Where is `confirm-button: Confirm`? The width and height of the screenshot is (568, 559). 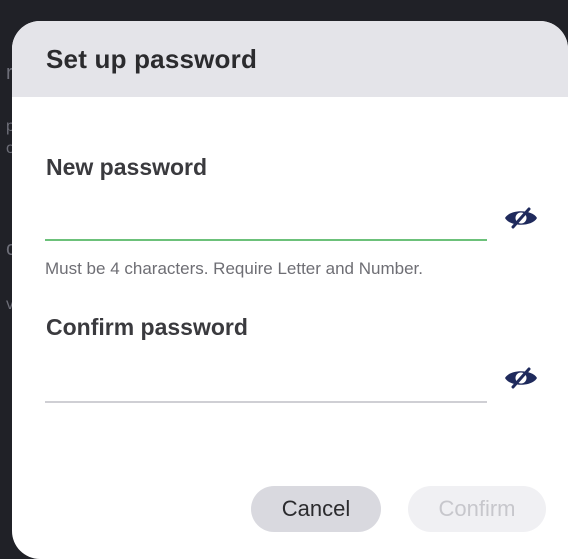 confirm-button: Confirm is located at coordinates (477, 509).